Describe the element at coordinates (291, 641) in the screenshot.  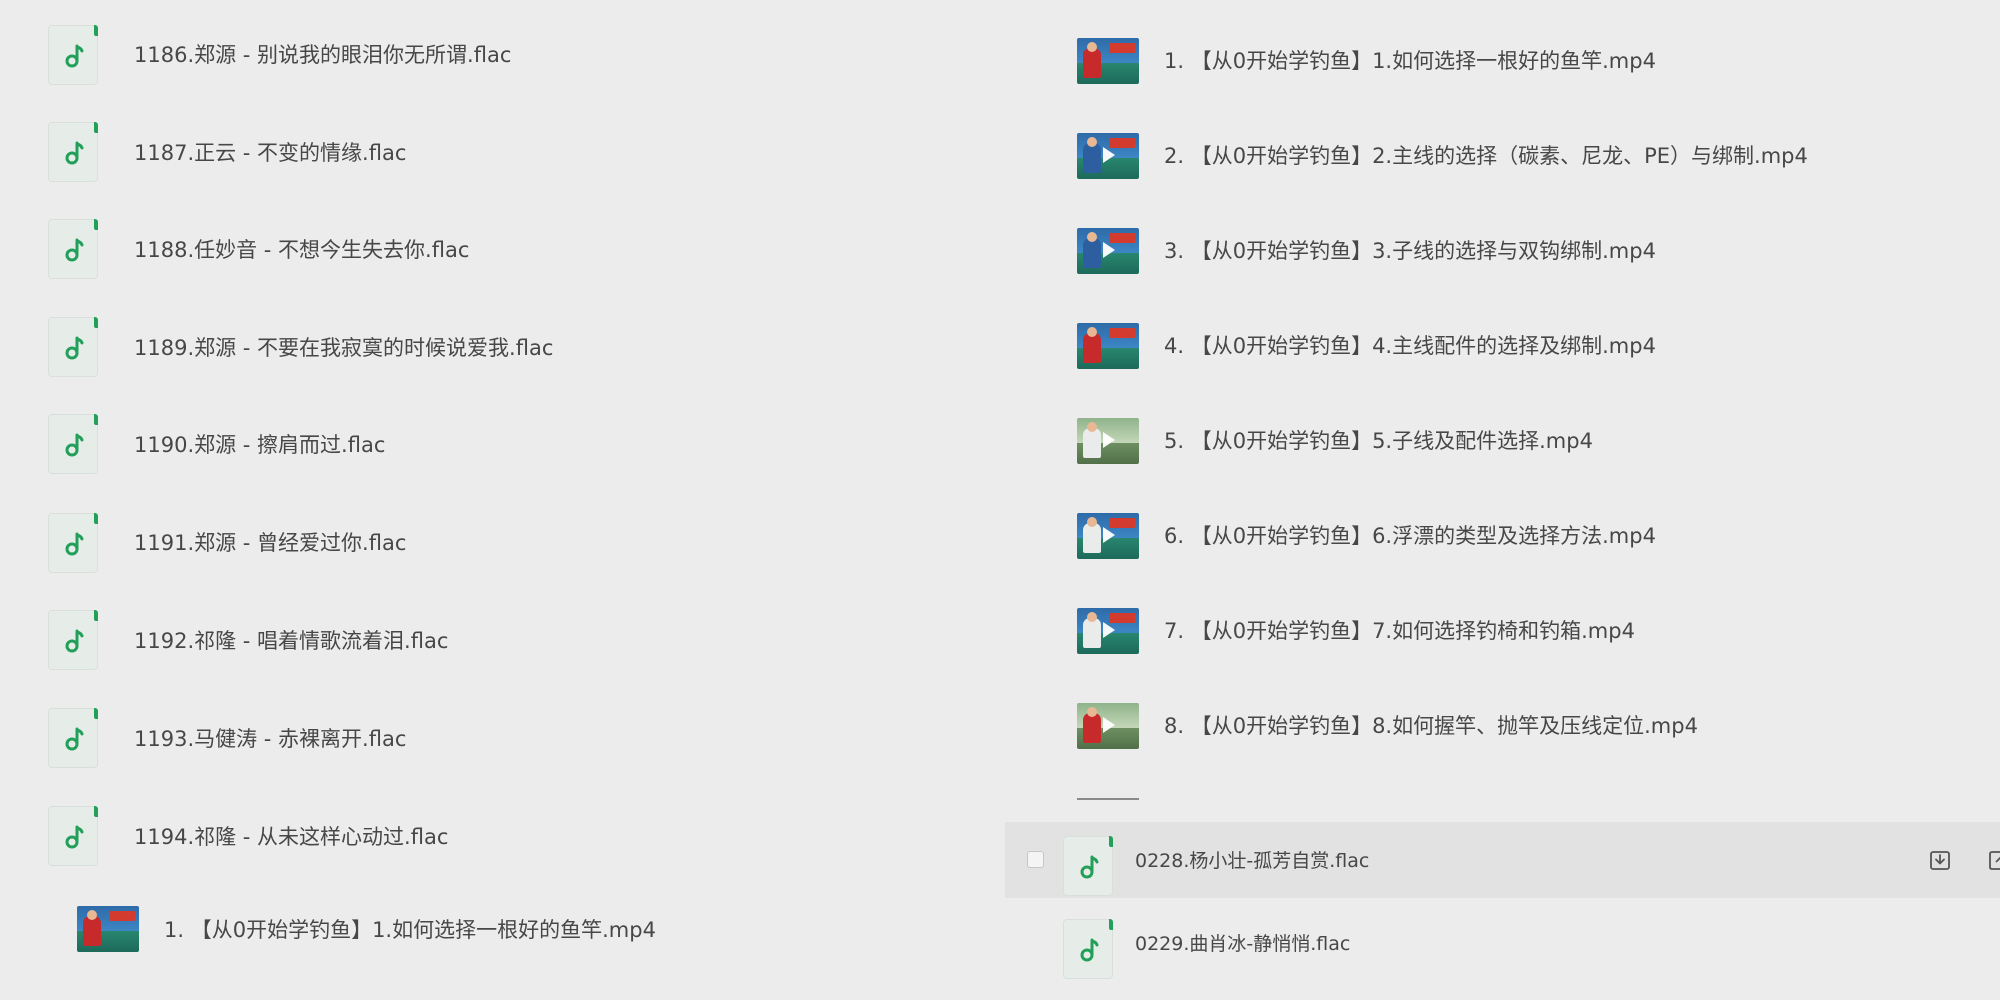
I see `file-name: 1192.祁隆 - 唱着情歌流着泪.flac` at that location.